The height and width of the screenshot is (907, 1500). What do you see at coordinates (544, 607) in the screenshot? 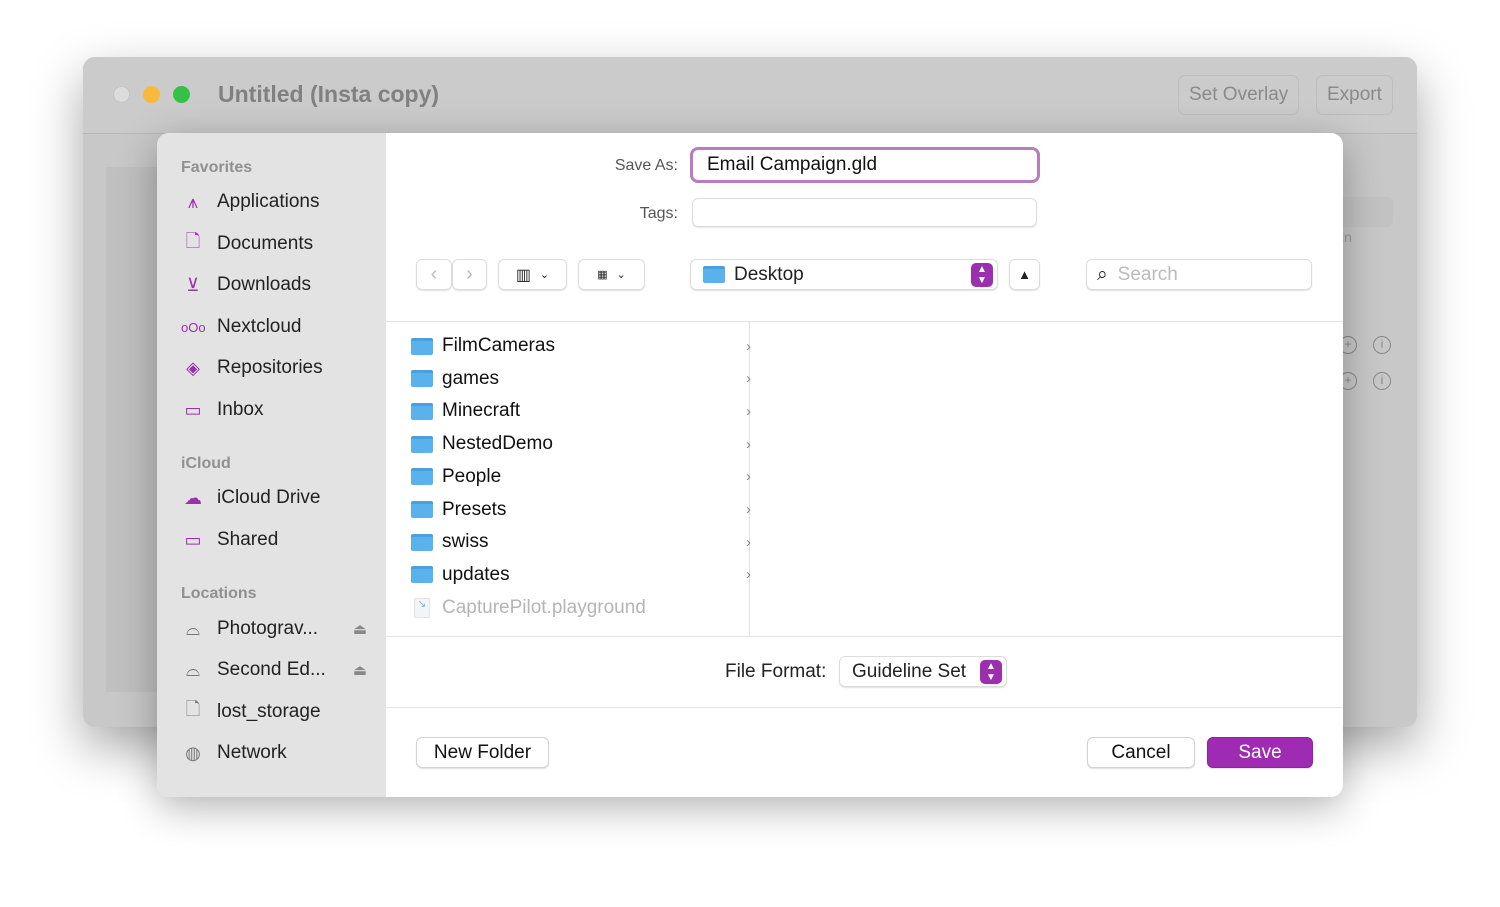
I see `file-name: CapturePilot.playground` at bounding box center [544, 607].